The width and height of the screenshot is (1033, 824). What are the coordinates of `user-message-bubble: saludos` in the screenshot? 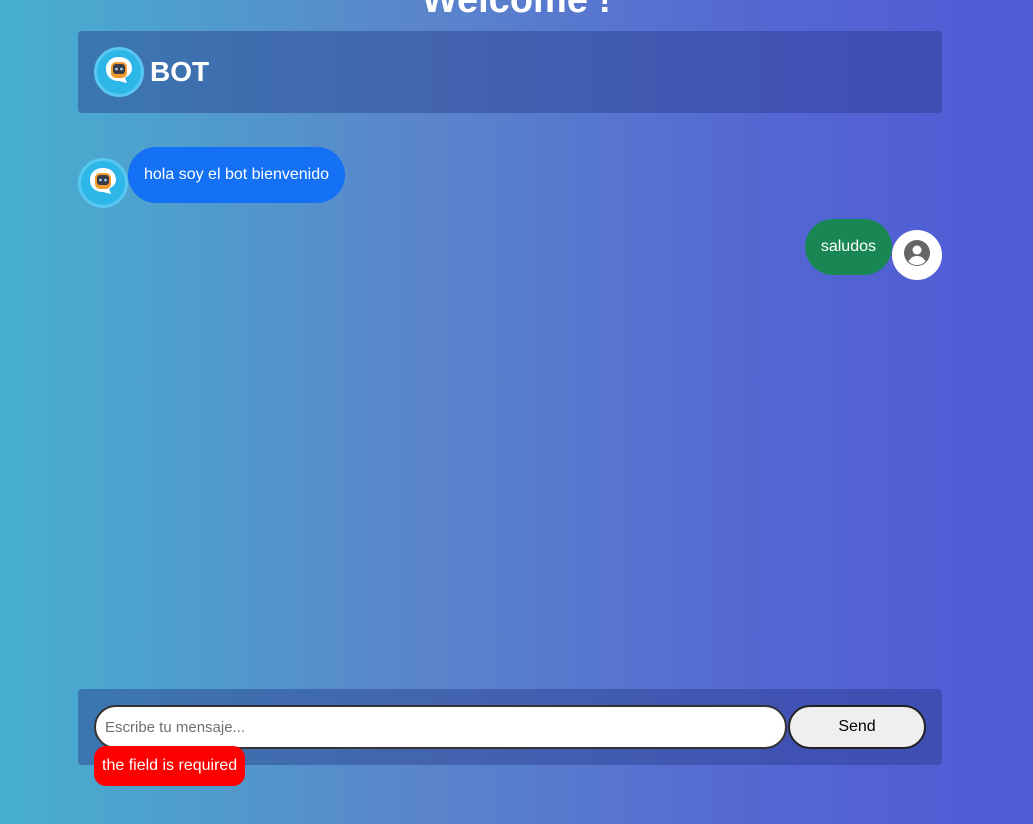 It's located at (848, 247).